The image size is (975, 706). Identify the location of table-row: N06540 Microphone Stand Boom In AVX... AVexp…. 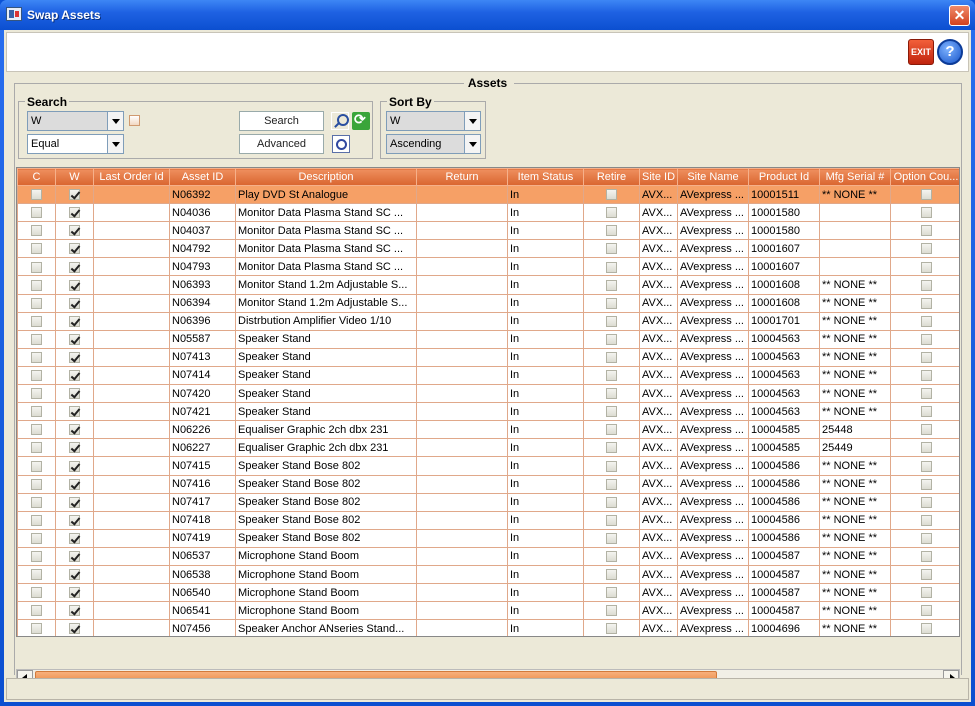
(488, 593).